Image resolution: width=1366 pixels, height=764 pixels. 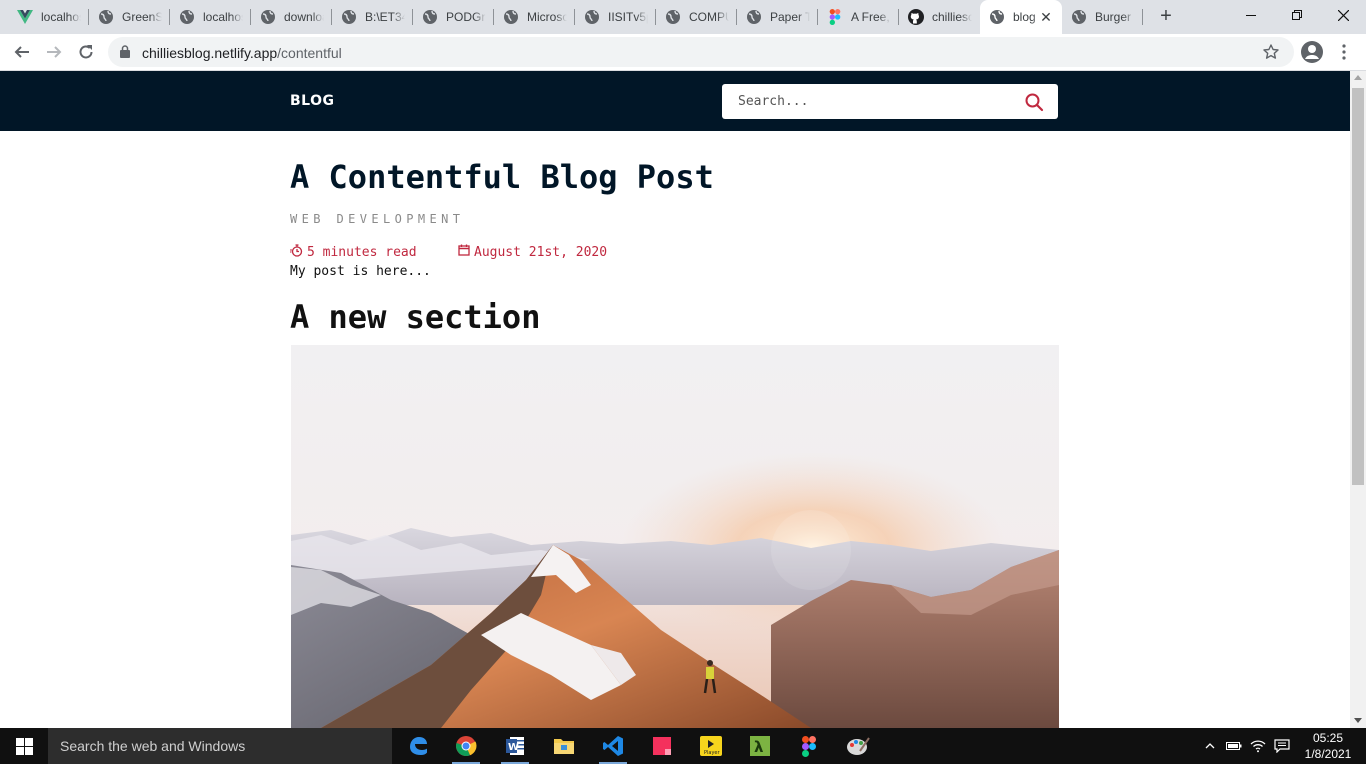 I want to click on browser-tab: chilliesc, so click(x=939, y=17).